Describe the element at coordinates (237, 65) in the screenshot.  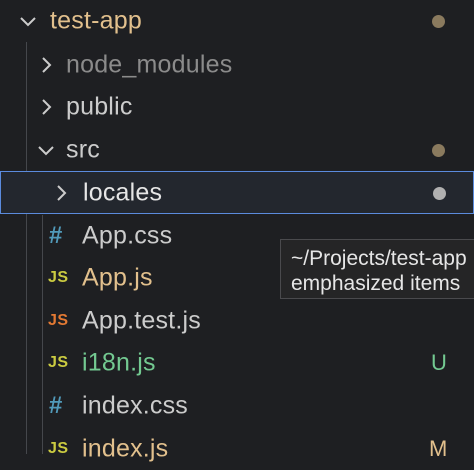
I see `tree-item-node-modules: node_modules` at that location.